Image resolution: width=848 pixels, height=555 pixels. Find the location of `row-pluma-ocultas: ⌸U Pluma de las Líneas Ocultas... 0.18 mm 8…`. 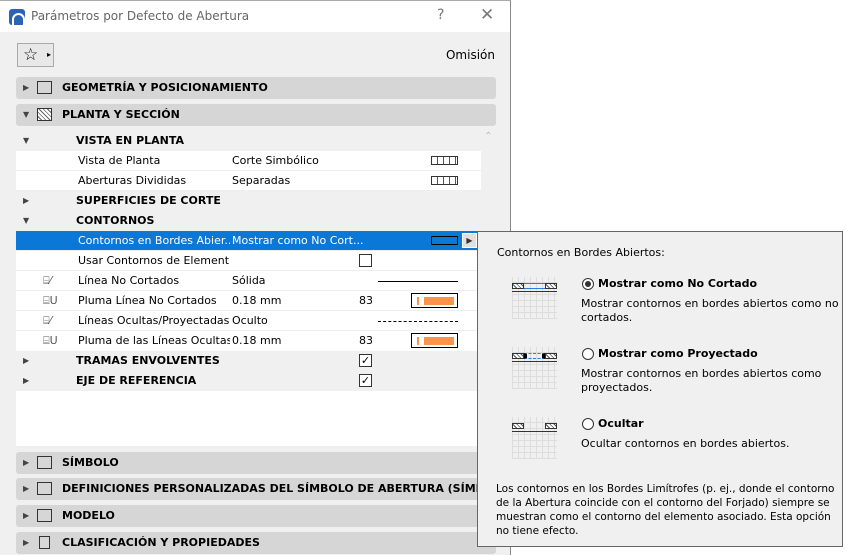

row-pluma-ocultas: ⌸U Pluma de las Líneas Ocultas... 0.18 mm 8… is located at coordinates (248, 341).